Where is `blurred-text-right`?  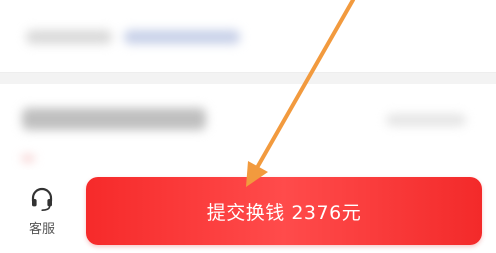
blurred-text-right is located at coordinates (182, 37).